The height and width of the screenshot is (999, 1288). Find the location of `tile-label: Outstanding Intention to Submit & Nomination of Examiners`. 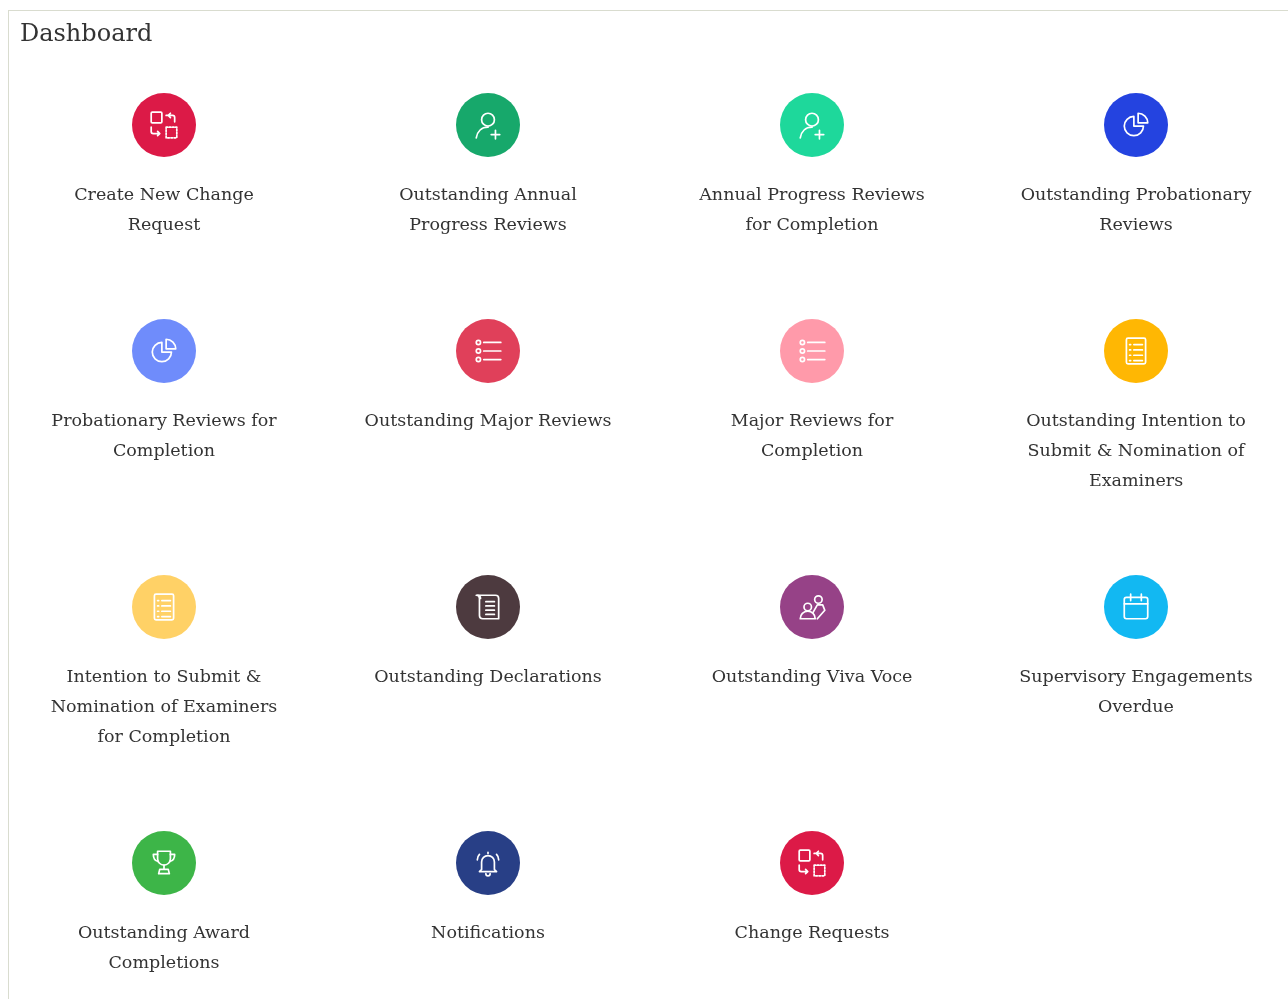

tile-label: Outstanding Intention to Submit & Nomination of Examiners is located at coordinates (1136, 450).